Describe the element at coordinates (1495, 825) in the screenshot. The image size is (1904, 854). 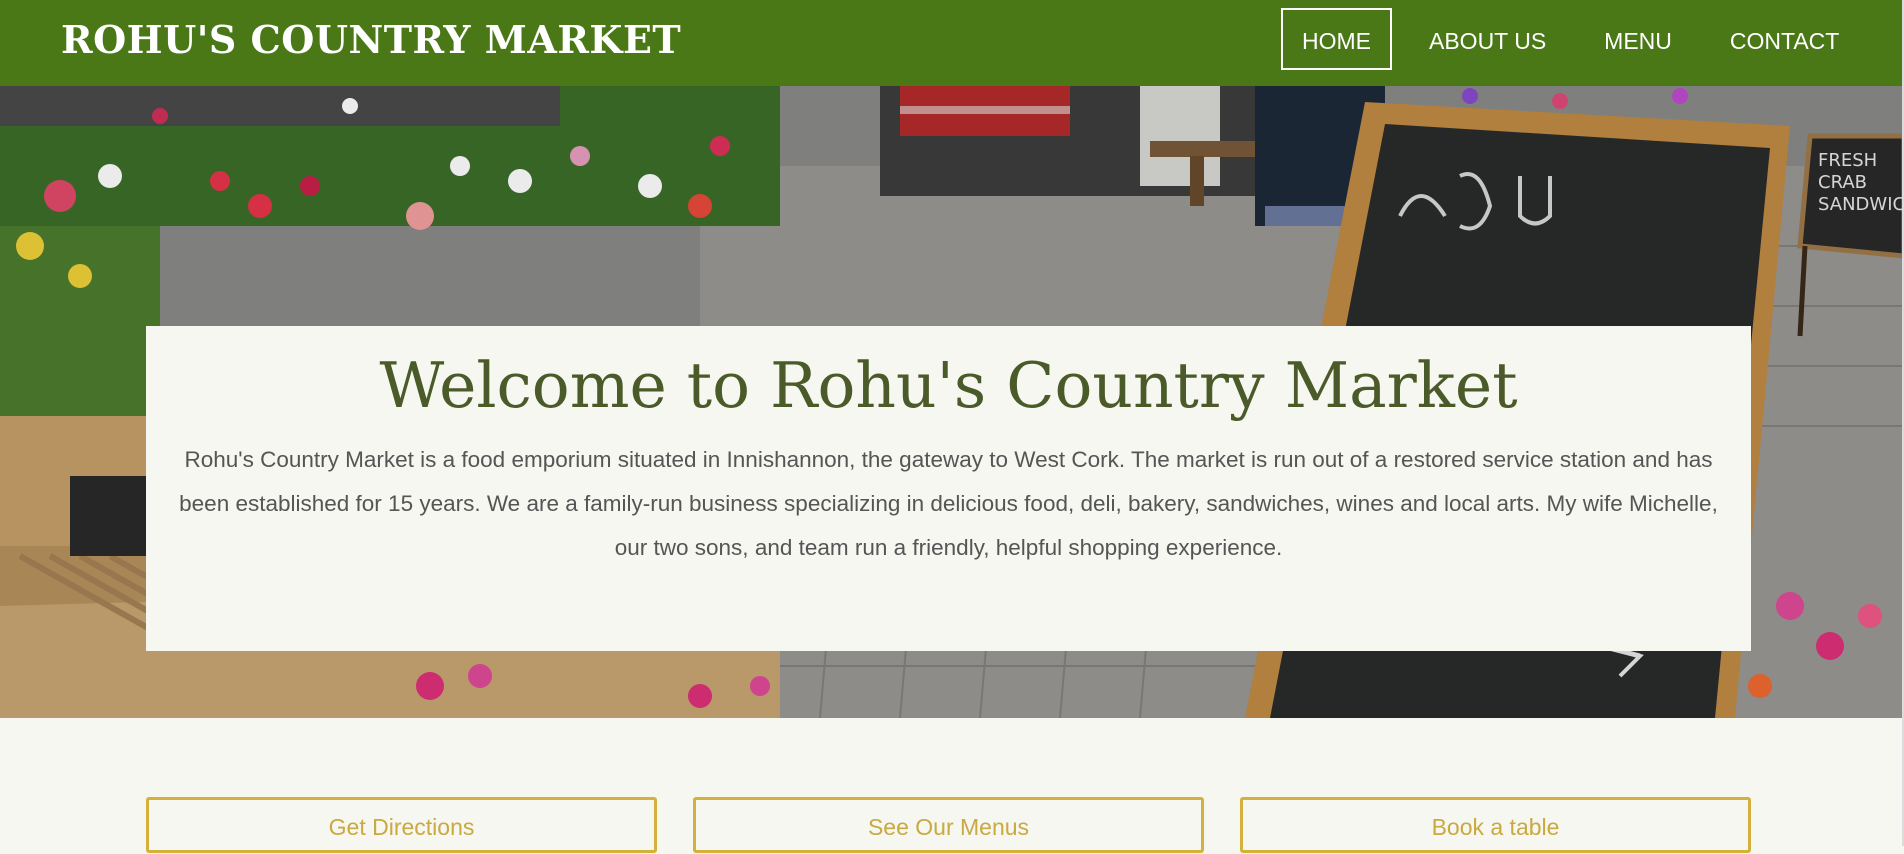
I see `book-table-button: Book a table` at that location.